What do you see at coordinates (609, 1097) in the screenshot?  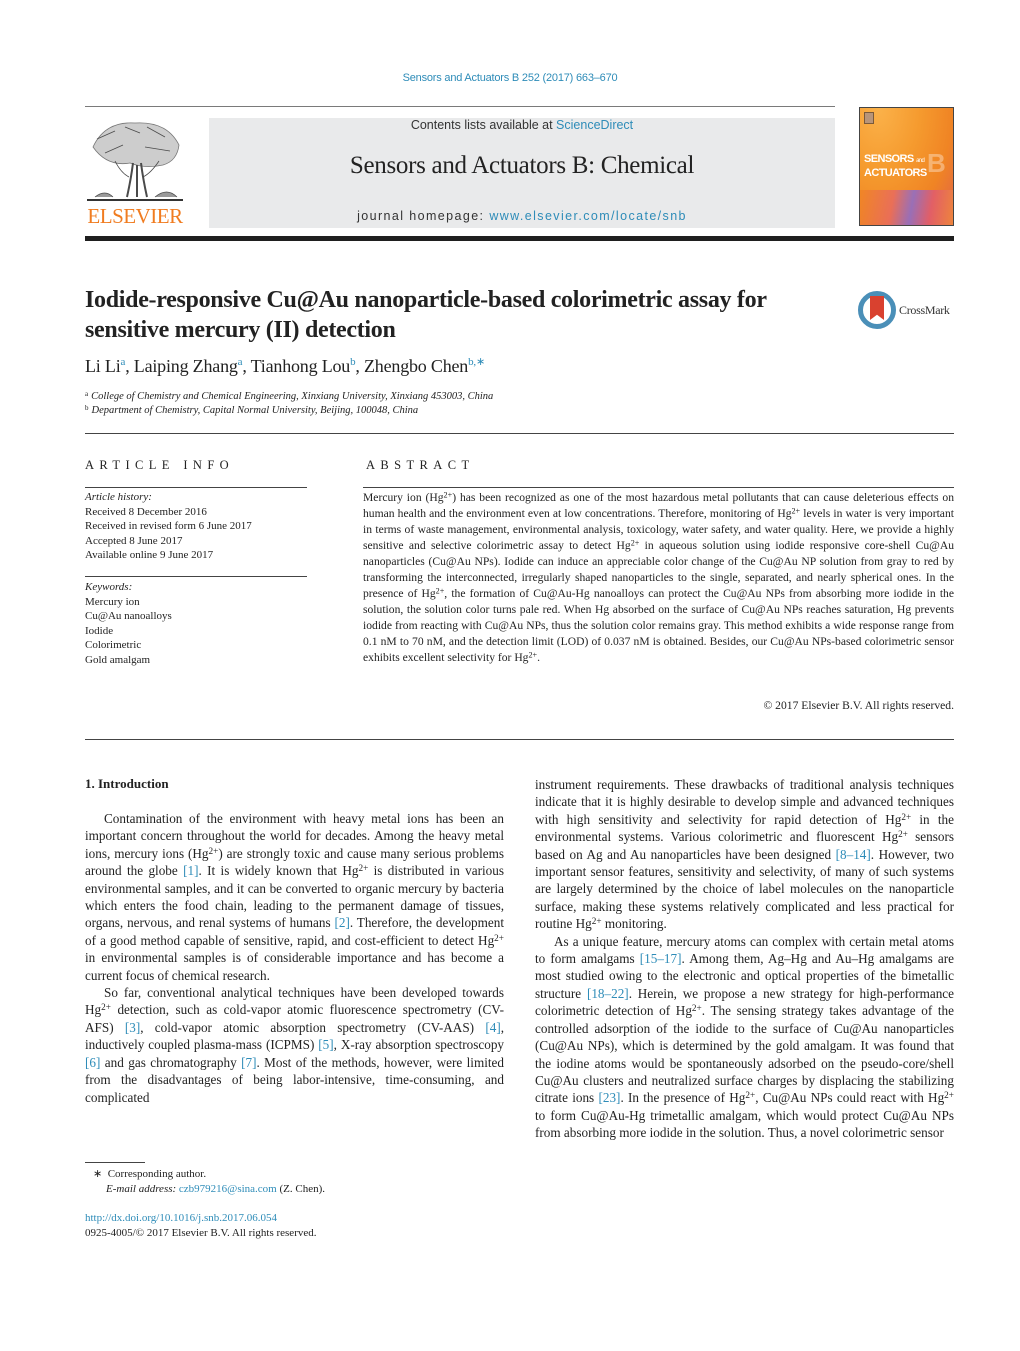 I see `citation-reference-link: [23]` at bounding box center [609, 1097].